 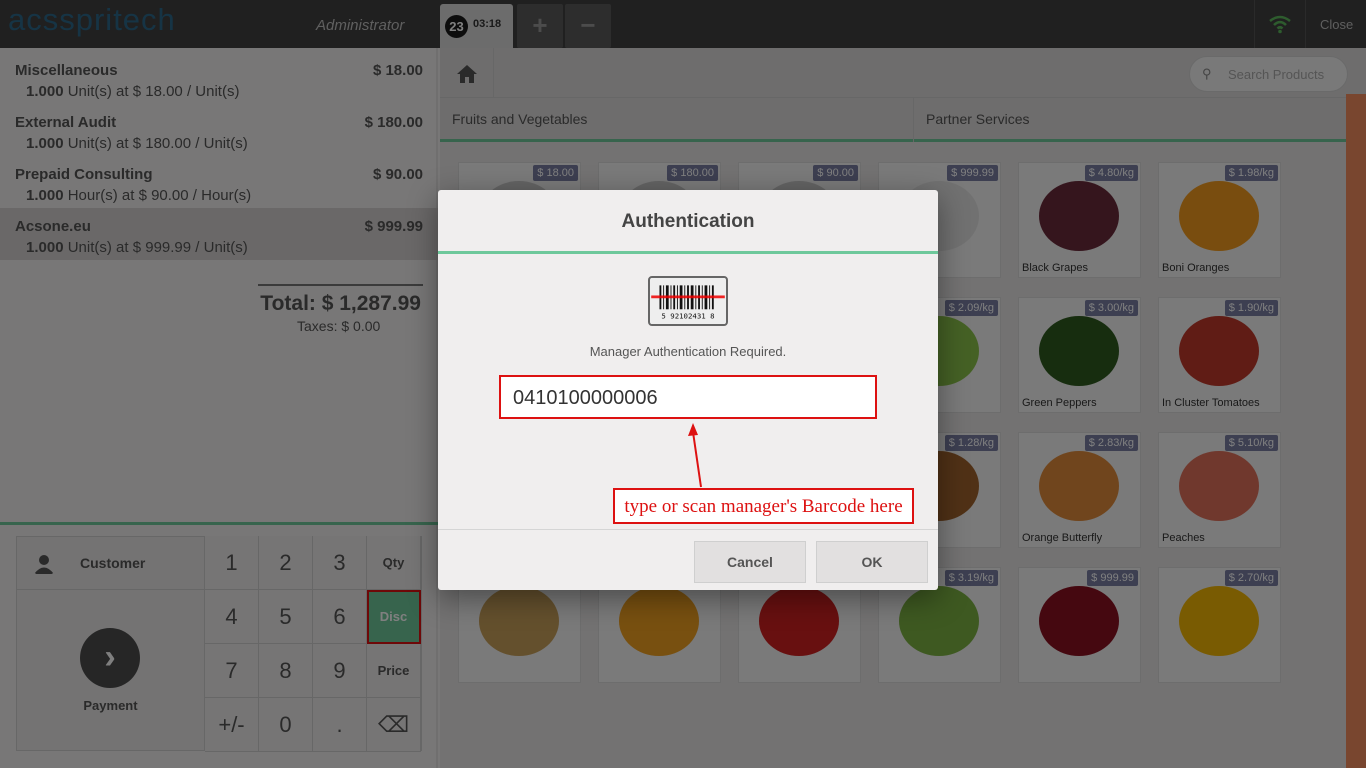 I want to click on annotation-callout: type or scan manager's Barcode here, so click(x=763, y=506).